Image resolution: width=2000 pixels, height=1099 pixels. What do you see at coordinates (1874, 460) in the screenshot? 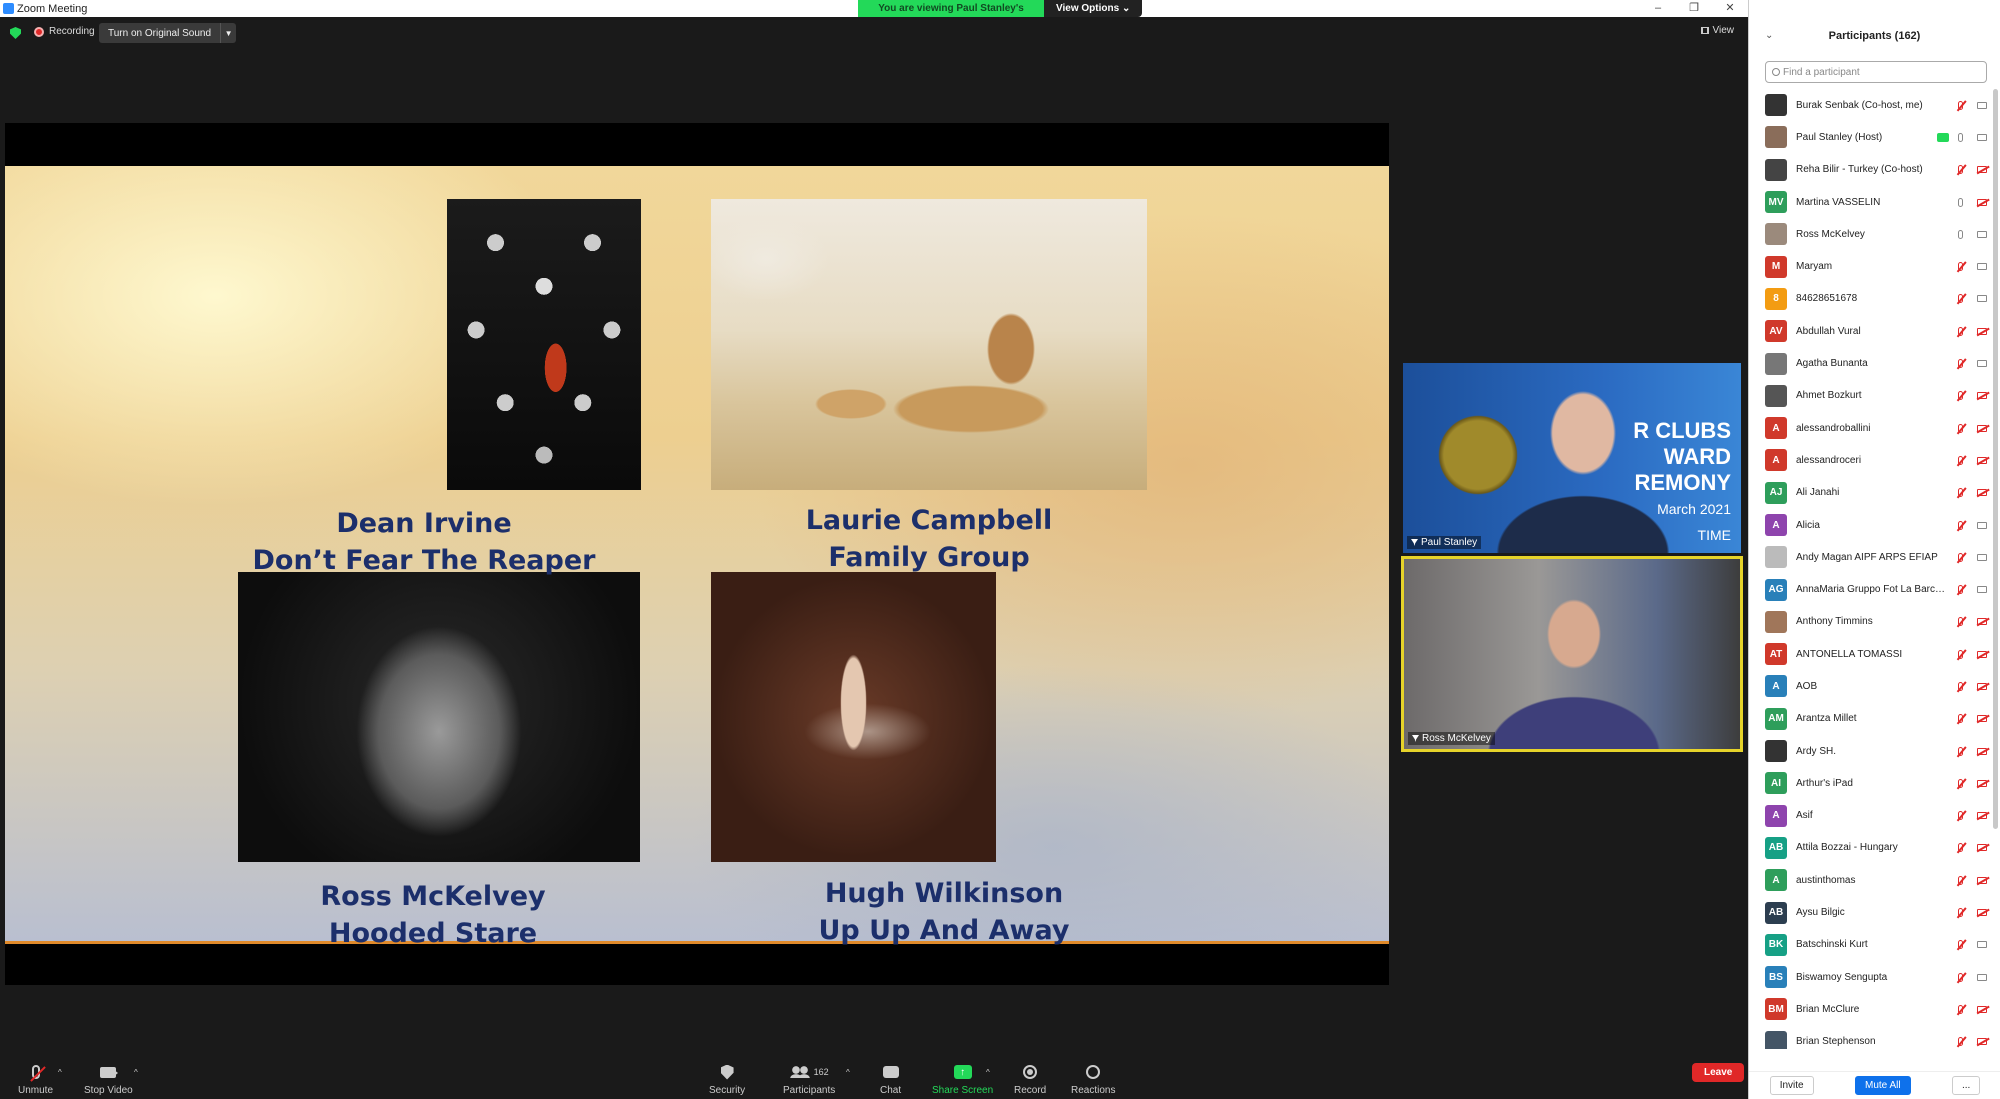
I see `participant-row: Aalessandroceri` at bounding box center [1874, 460].